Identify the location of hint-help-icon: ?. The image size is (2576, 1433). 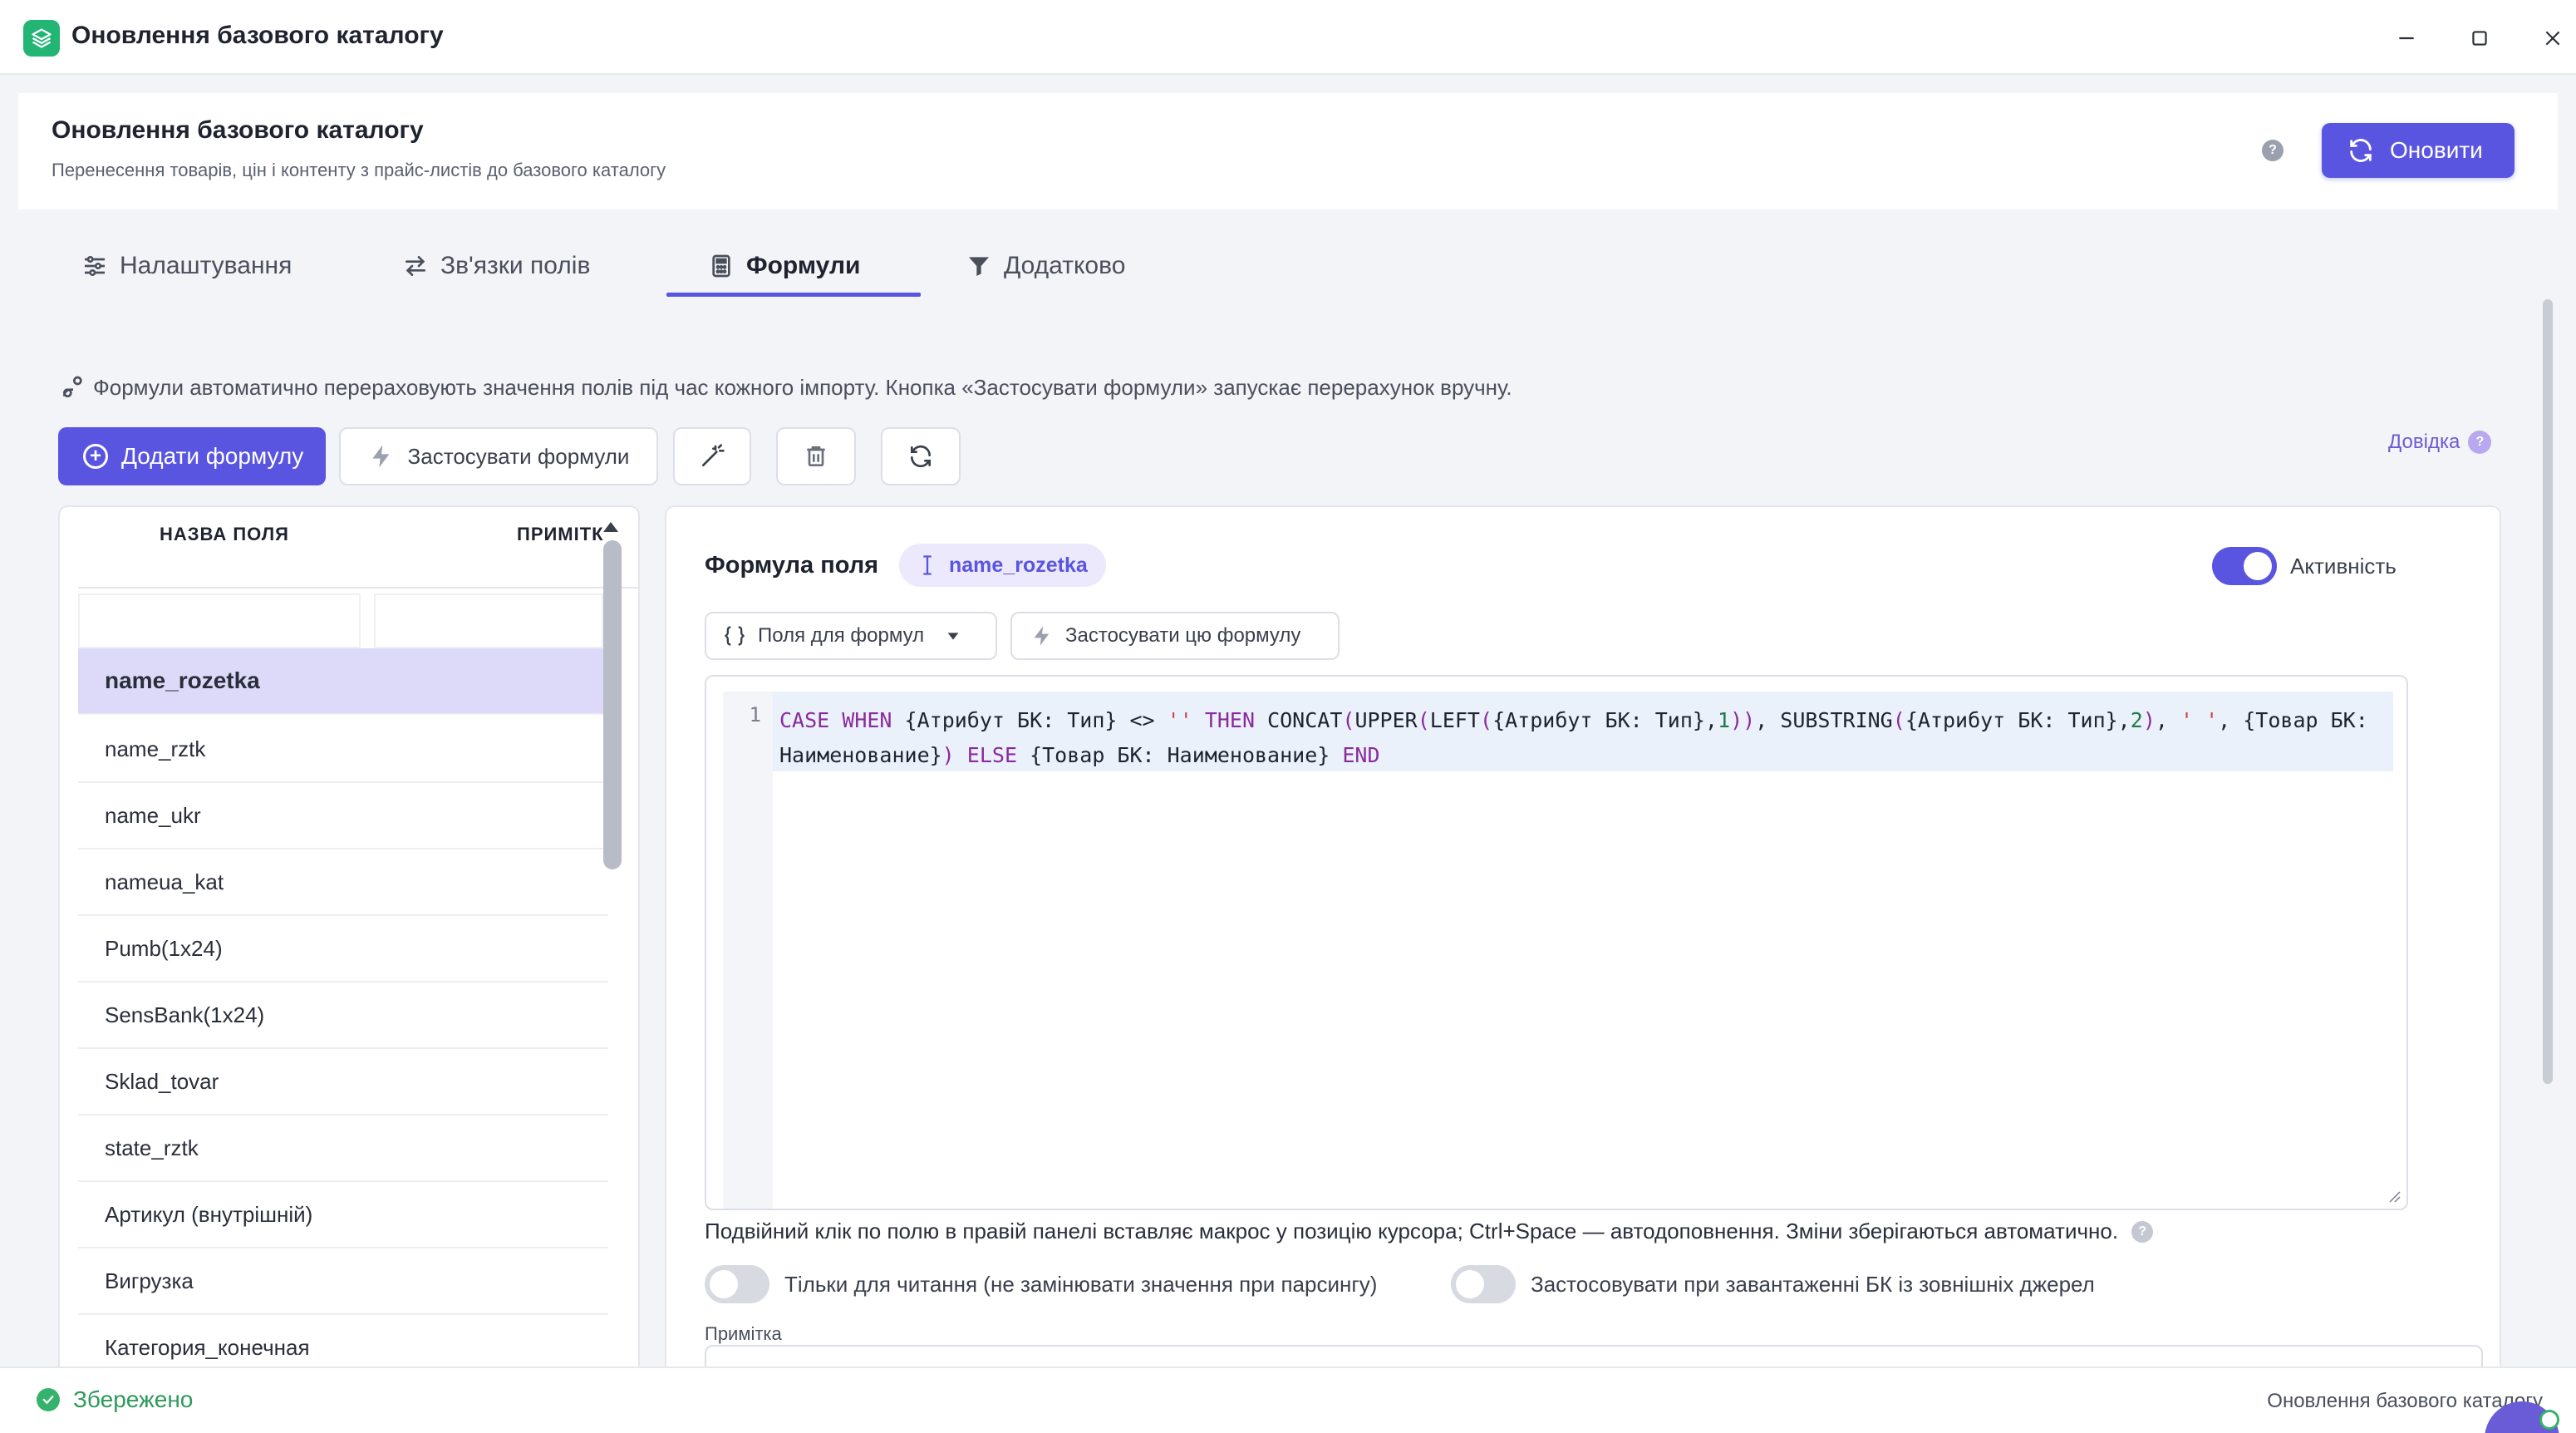
(2142, 1231).